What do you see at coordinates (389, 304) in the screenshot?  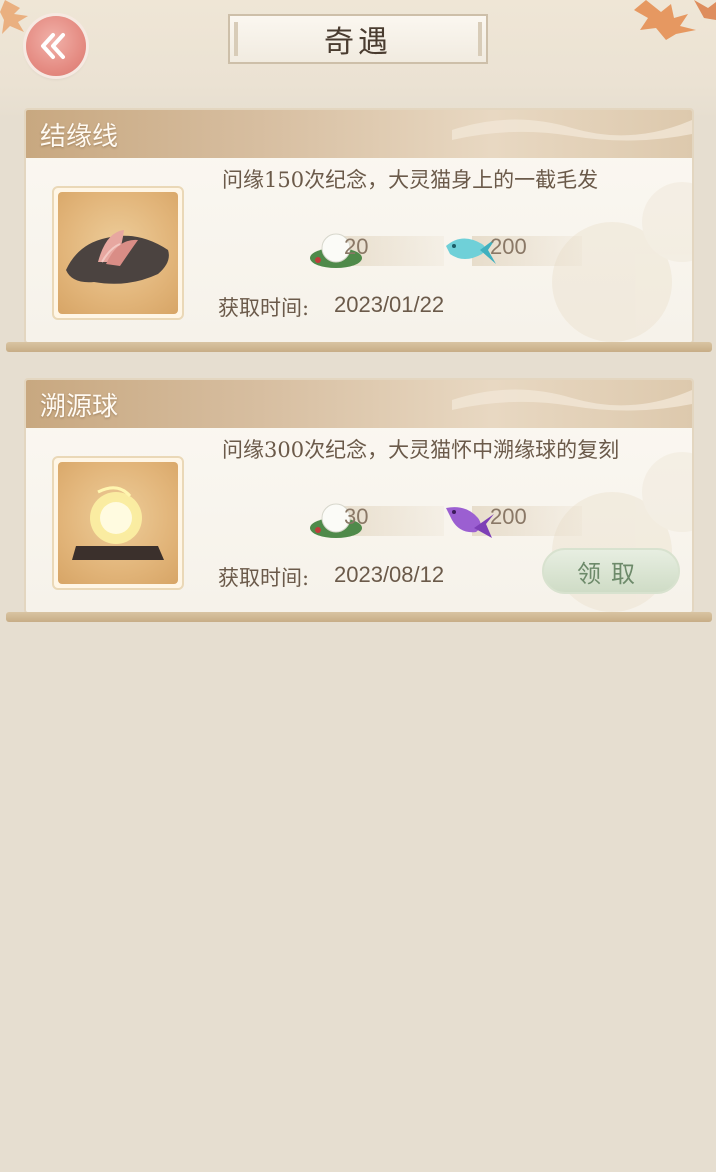 I see `time-value: 2023/01/22` at bounding box center [389, 304].